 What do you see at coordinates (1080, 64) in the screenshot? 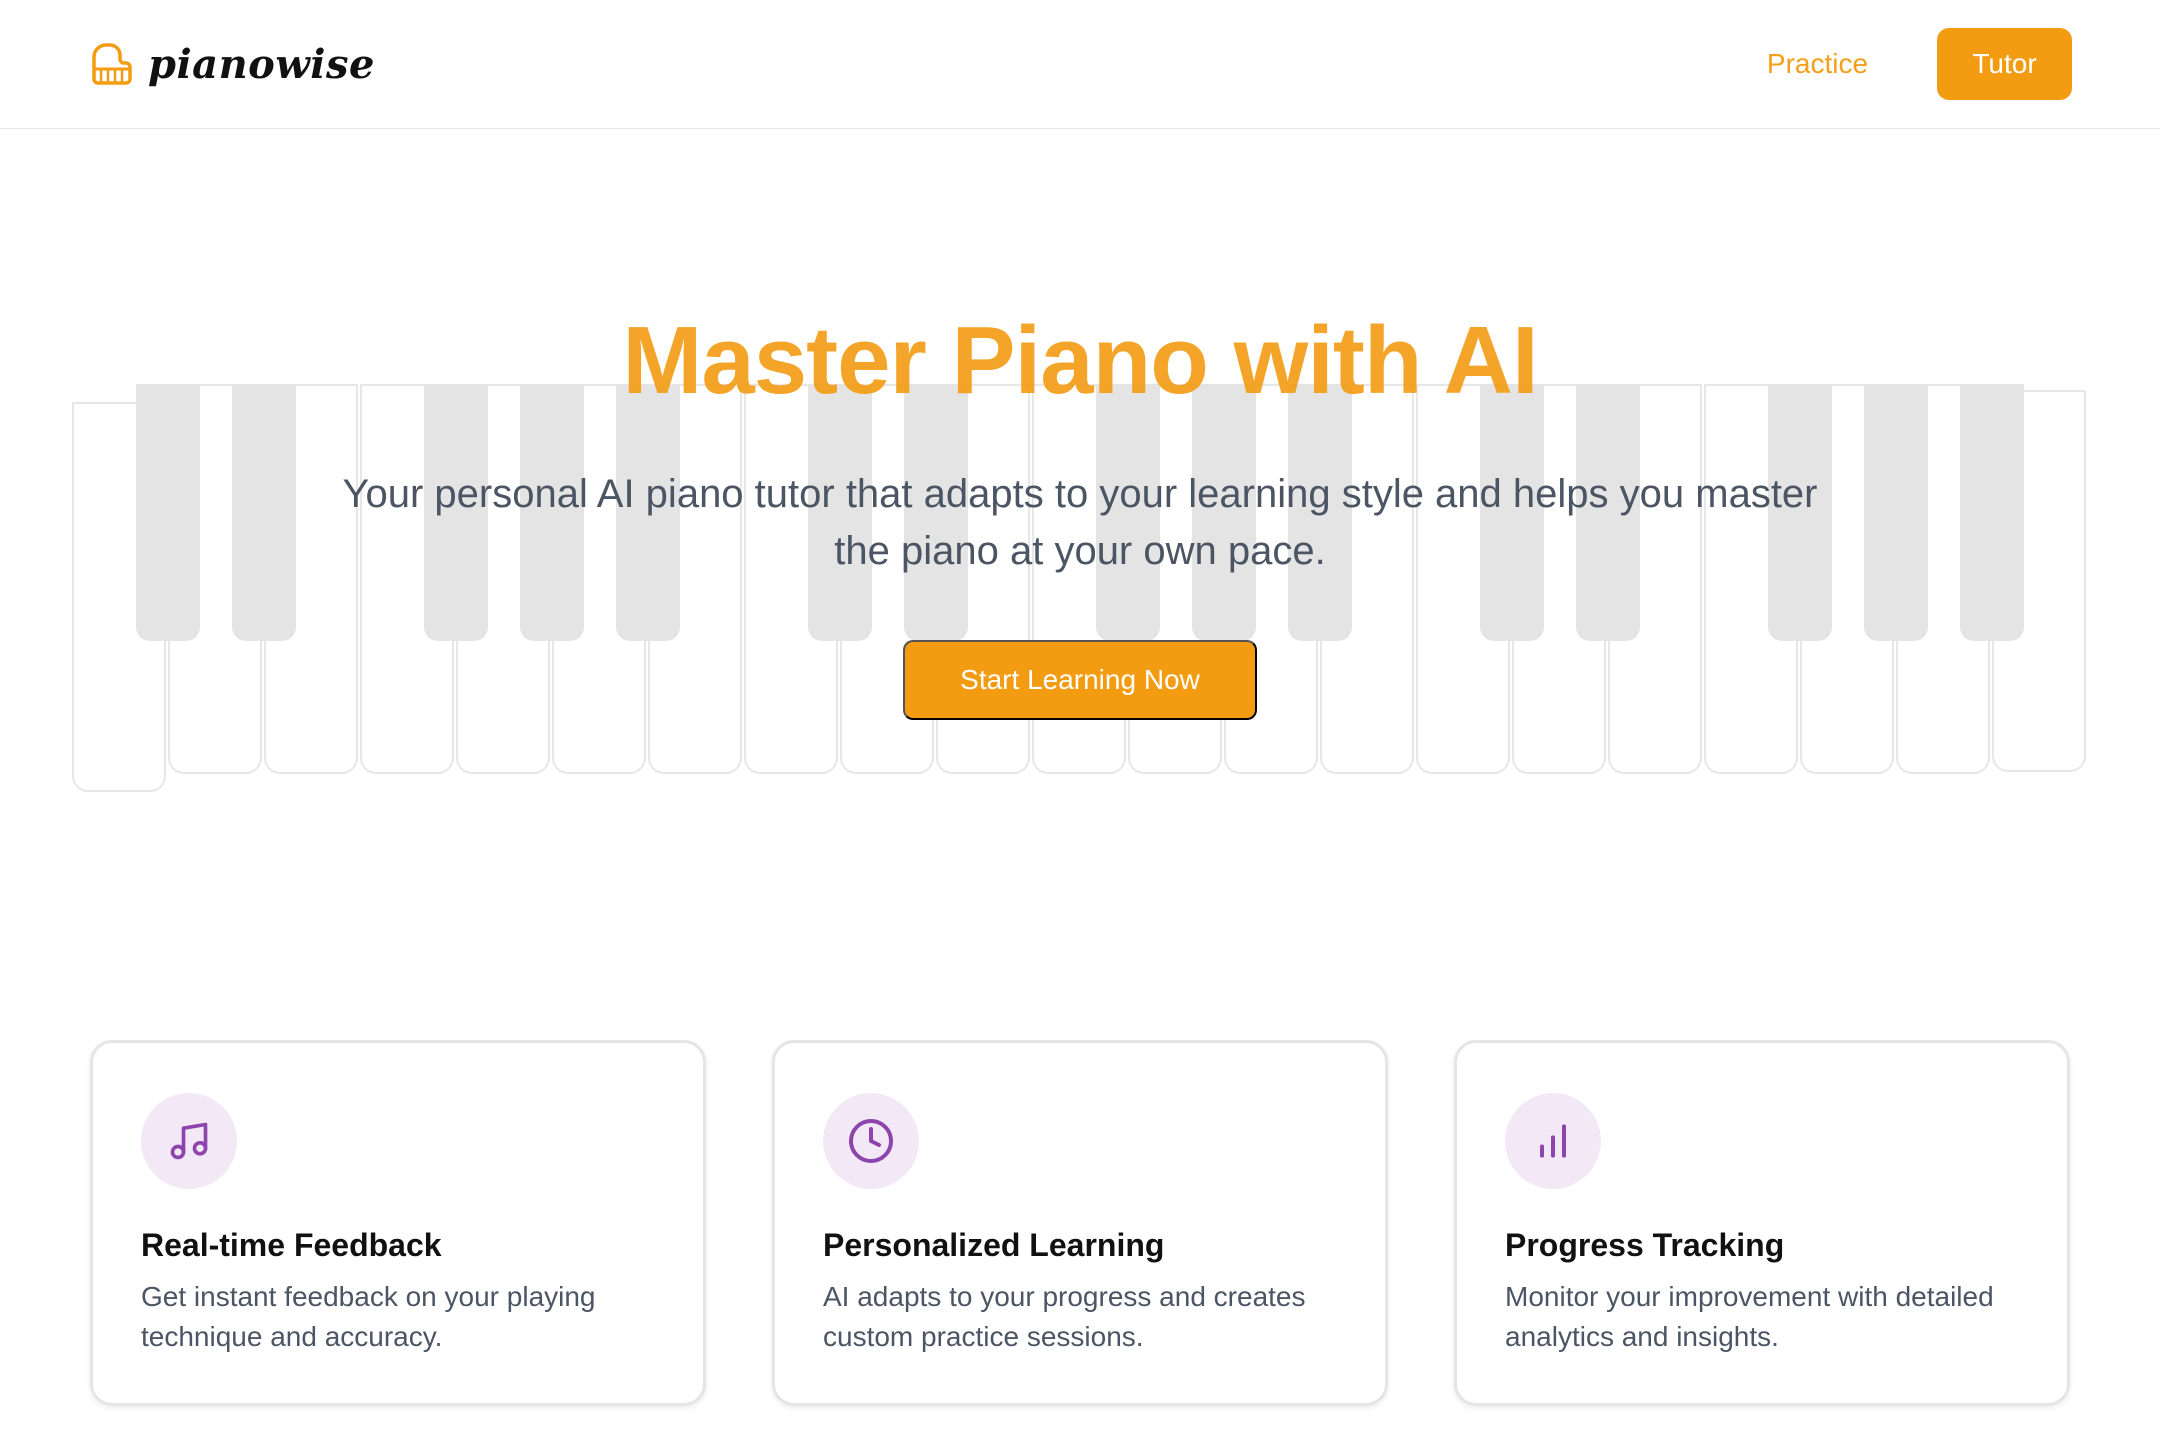
I see `top-navbar: pianowise Practice Tutor` at bounding box center [1080, 64].